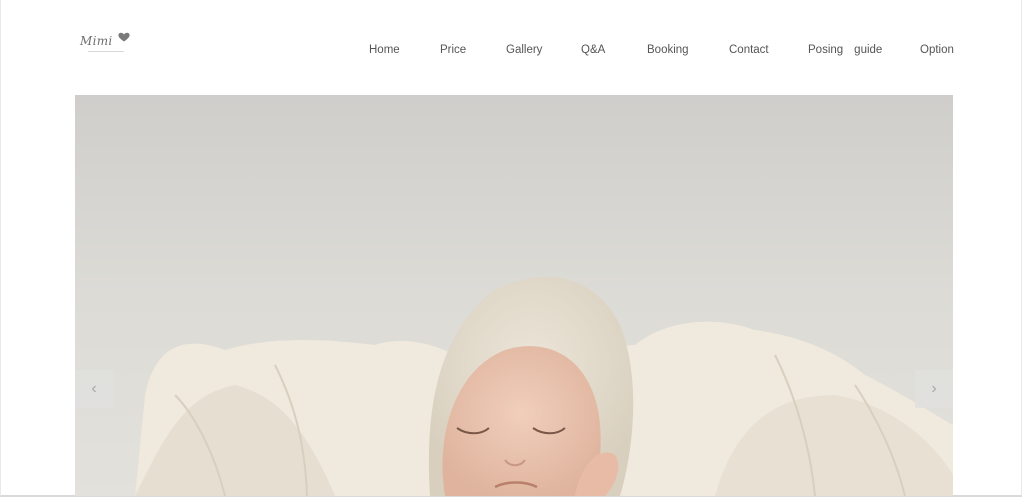 The width and height of the screenshot is (1024, 499). I want to click on nav-price: Price, so click(453, 50).